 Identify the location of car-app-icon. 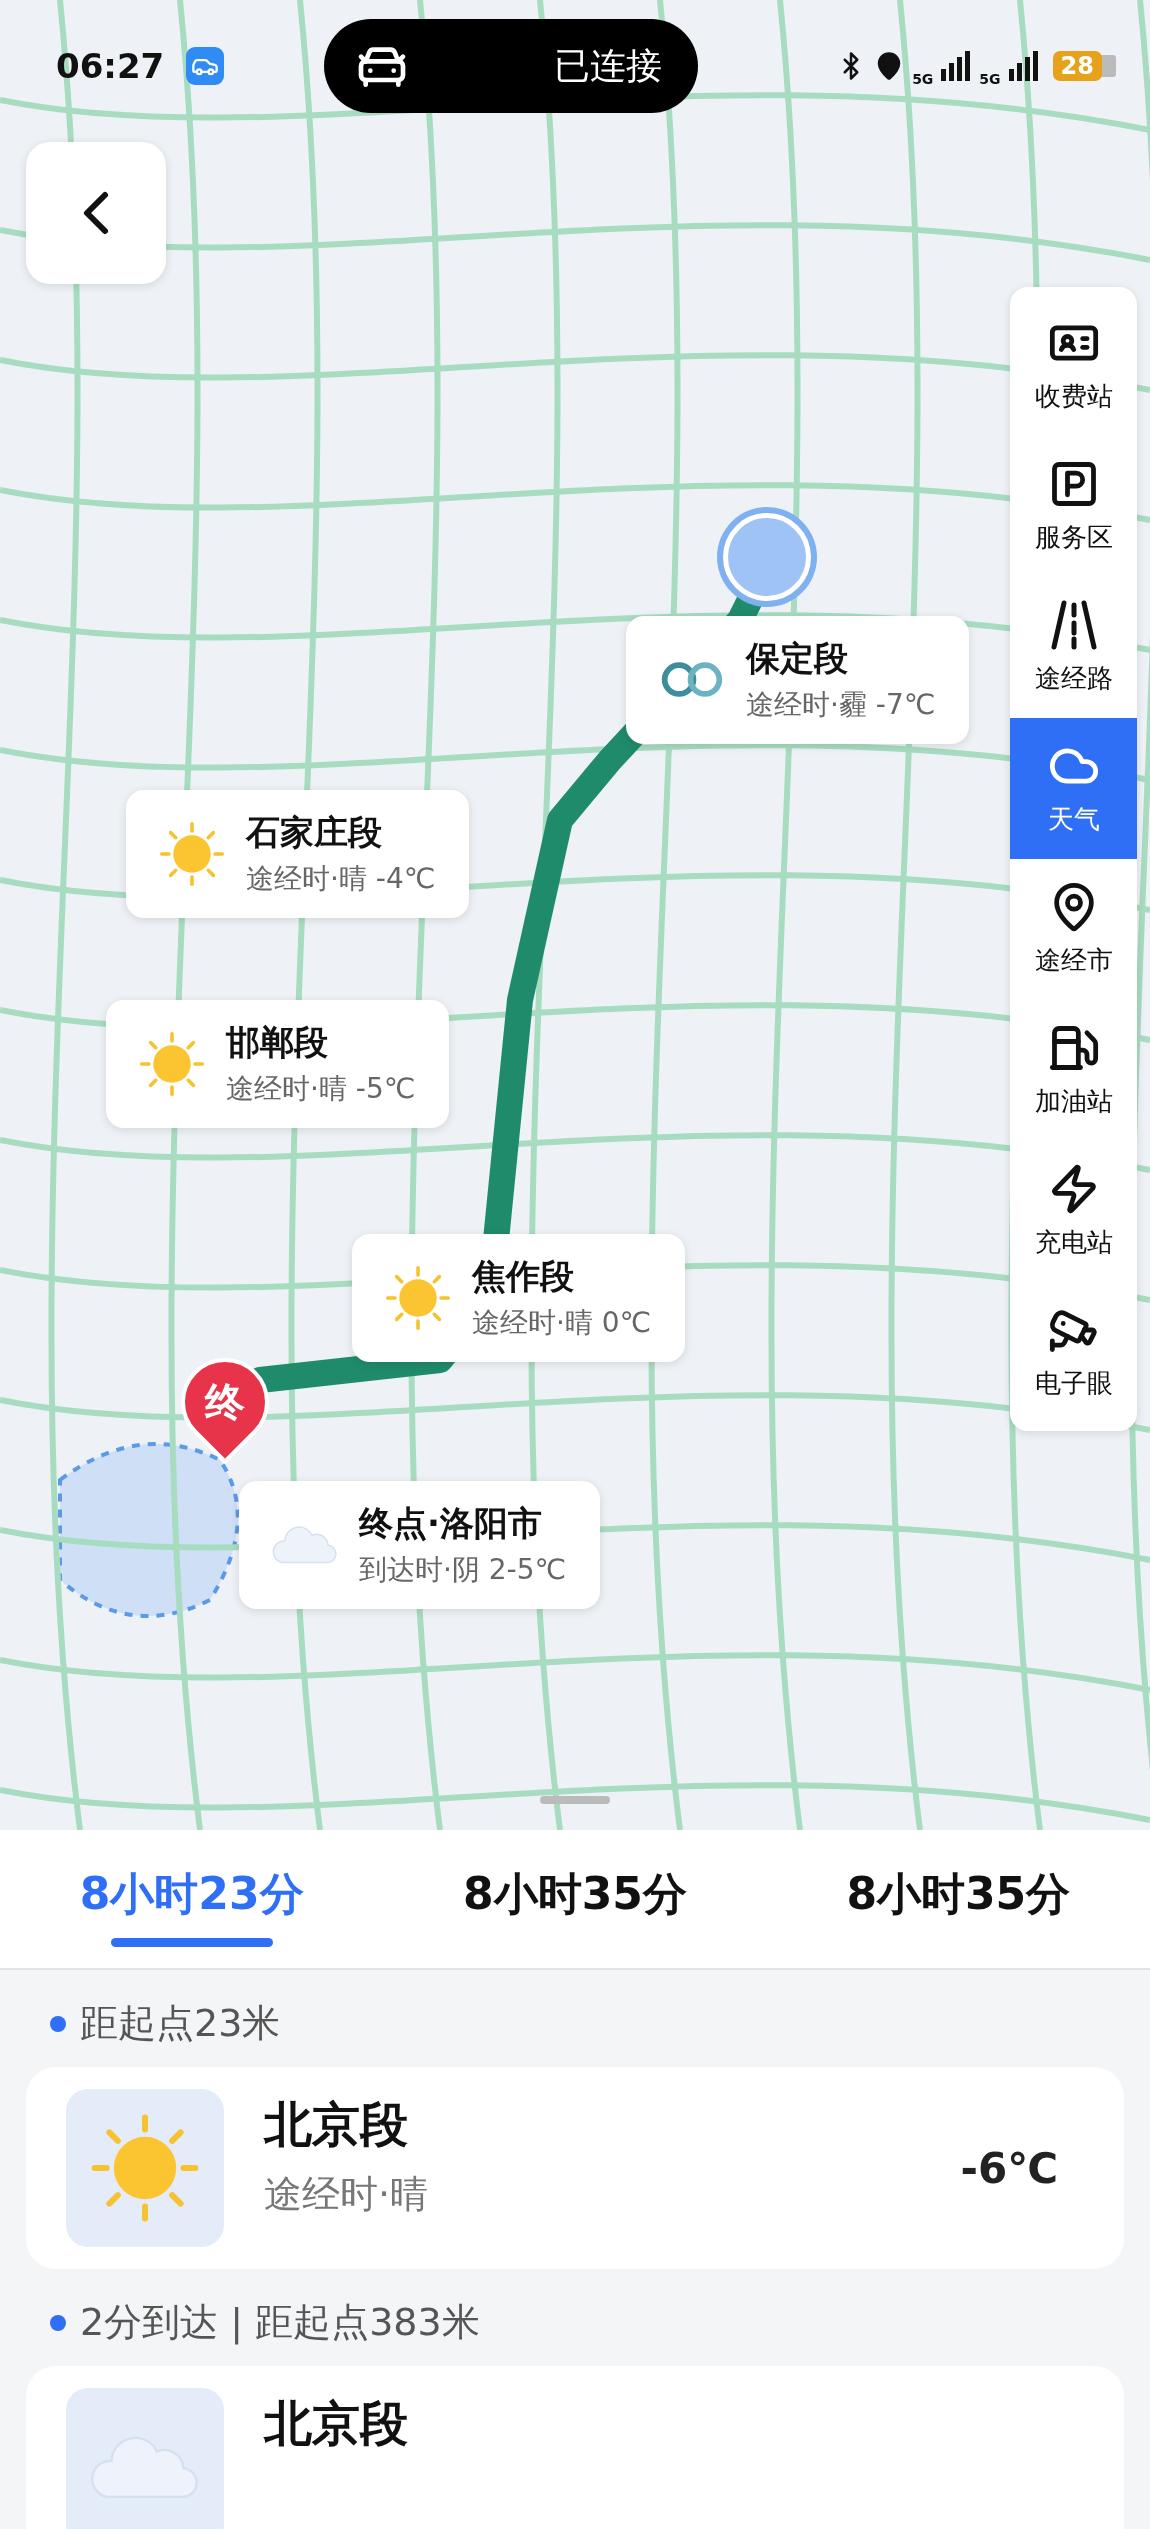
(205, 66).